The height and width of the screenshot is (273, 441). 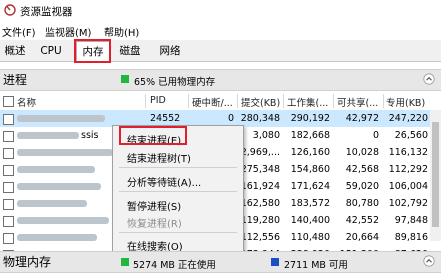 I want to click on cell-private: 247,220, so click(x=408, y=118).